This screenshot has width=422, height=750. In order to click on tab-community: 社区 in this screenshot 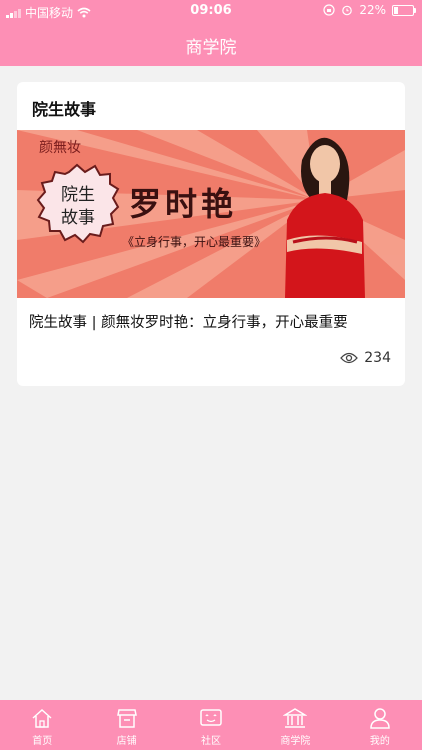, I will do `click(211, 725)`.